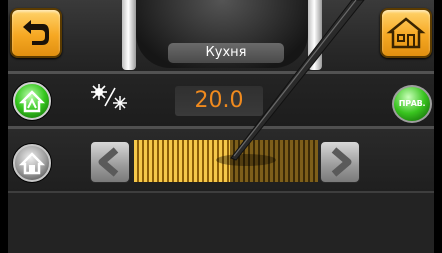 Image resolution: width=442 pixels, height=253 pixels. What do you see at coordinates (438, 126) in the screenshot?
I see `right-edge` at bounding box center [438, 126].